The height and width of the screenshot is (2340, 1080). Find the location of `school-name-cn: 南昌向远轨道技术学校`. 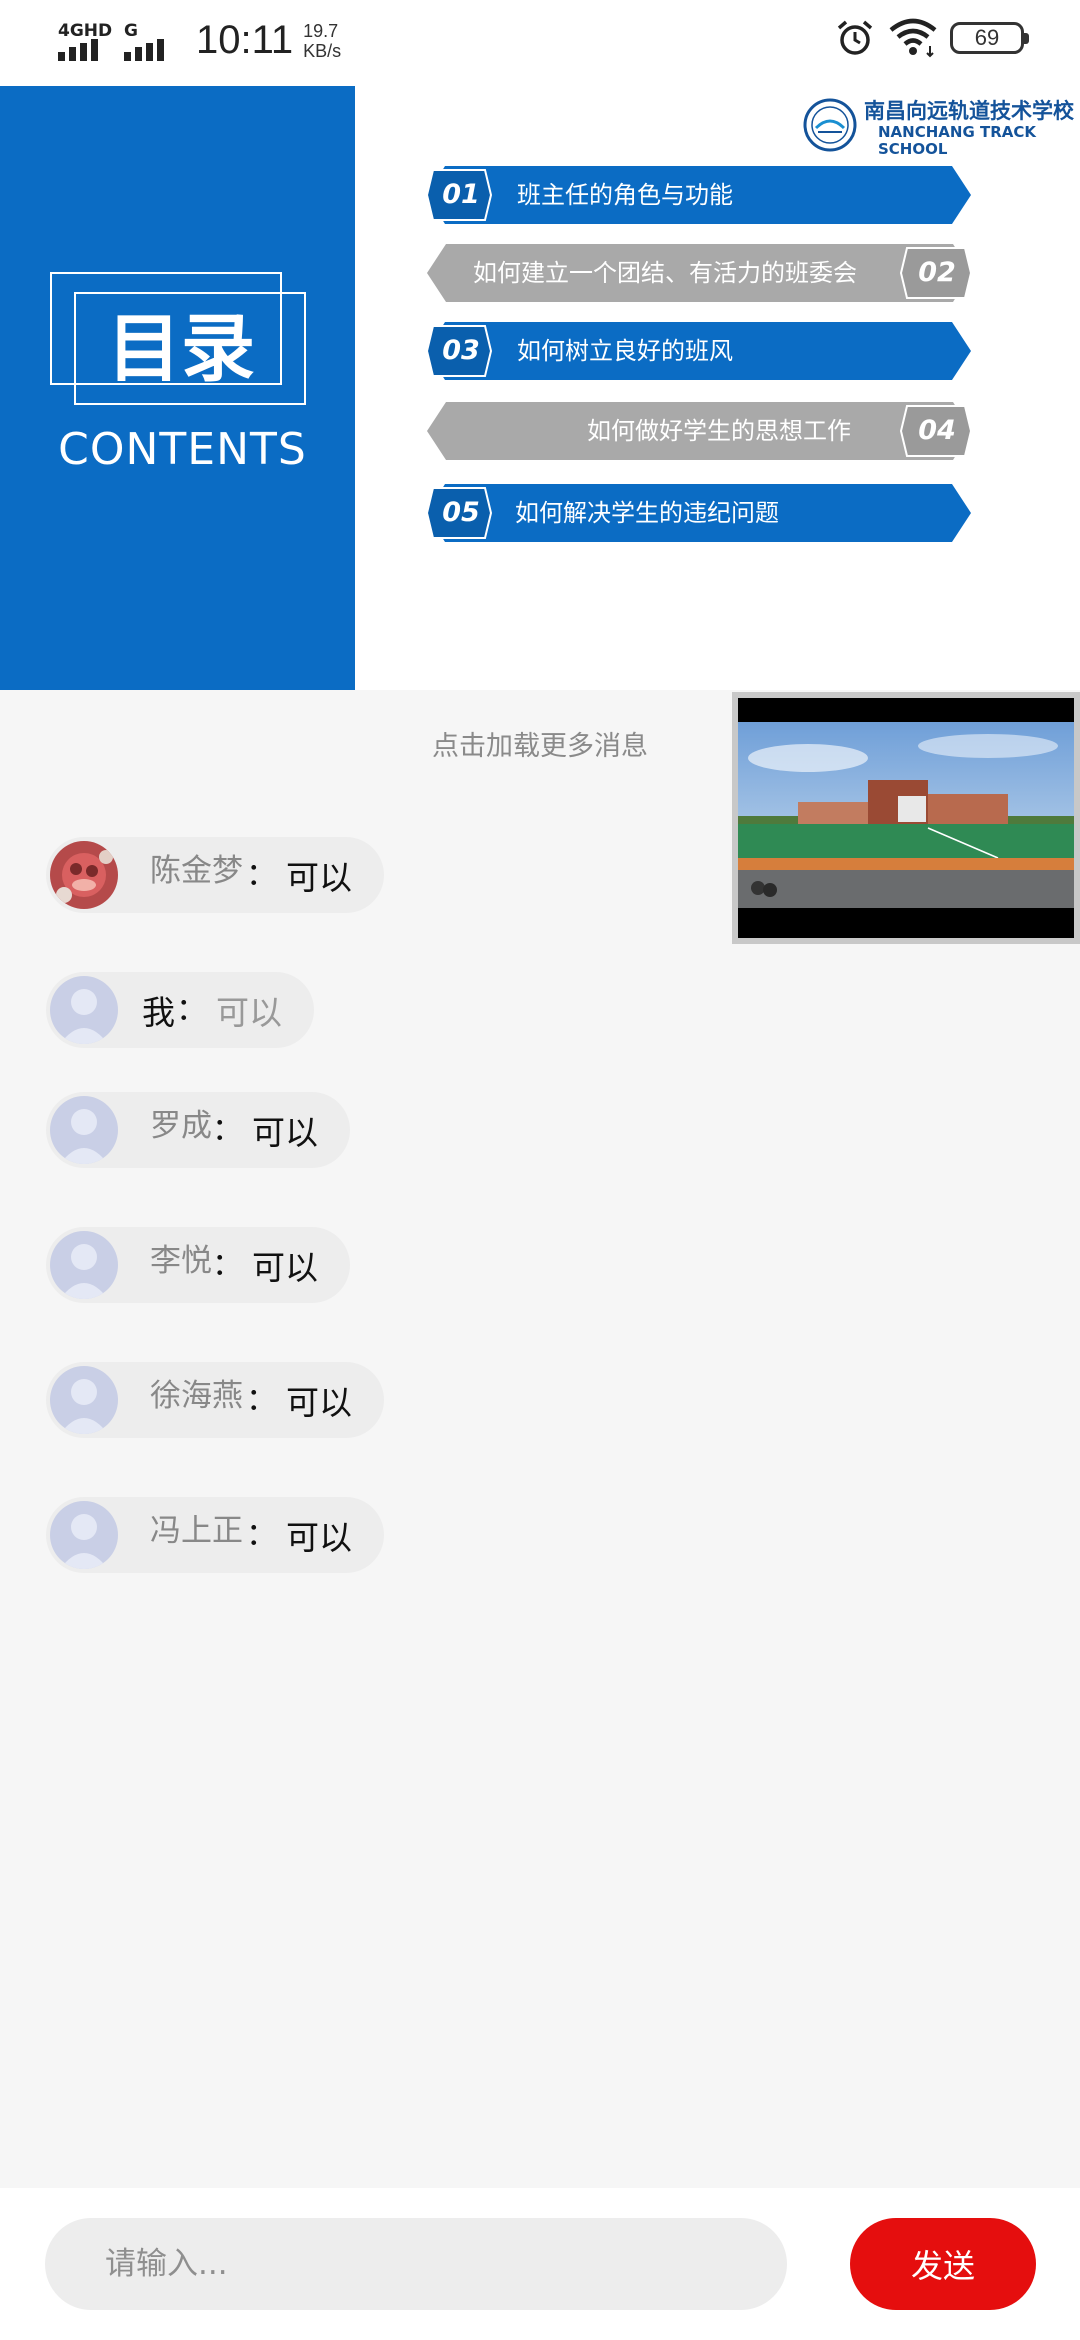

school-name-cn: 南昌向远轨道技术学校 is located at coordinates (969, 111).